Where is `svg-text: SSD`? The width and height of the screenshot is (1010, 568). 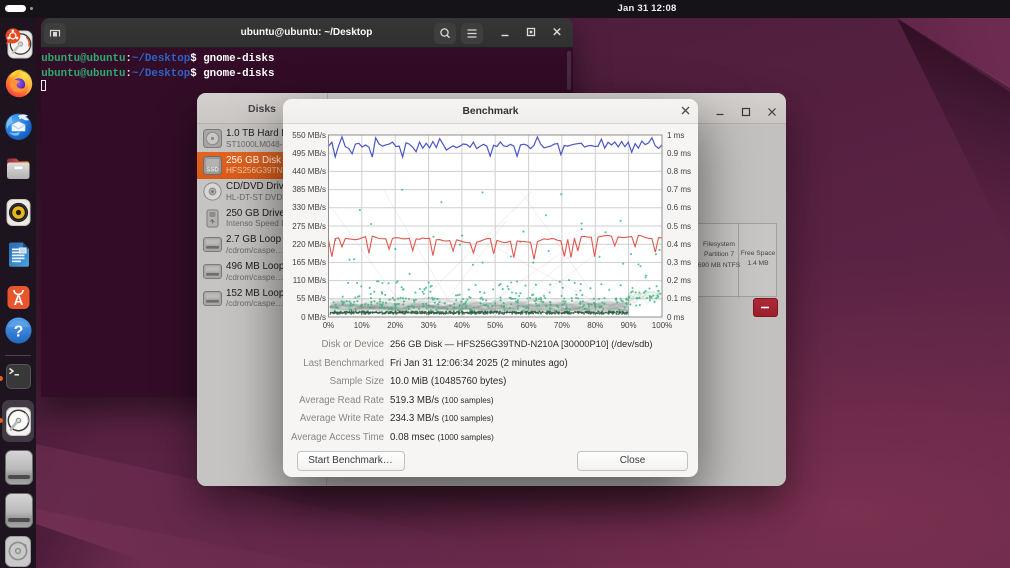
svg-text: SSD is located at coordinates (212, 170).